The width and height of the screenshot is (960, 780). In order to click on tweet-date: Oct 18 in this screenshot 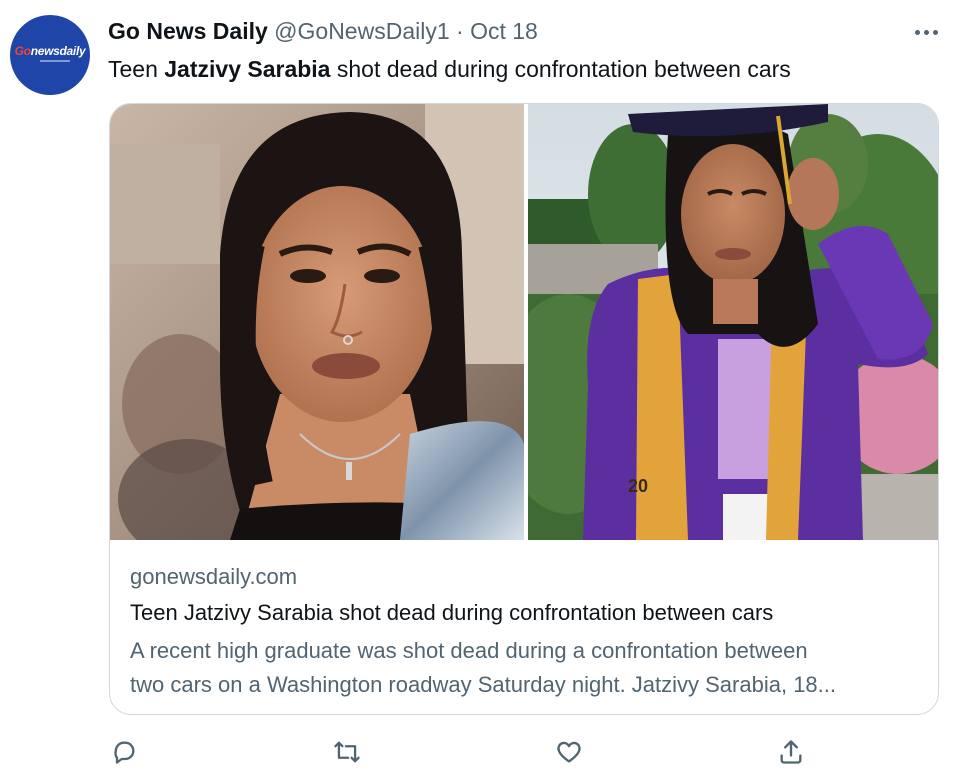, I will do `click(504, 31)`.